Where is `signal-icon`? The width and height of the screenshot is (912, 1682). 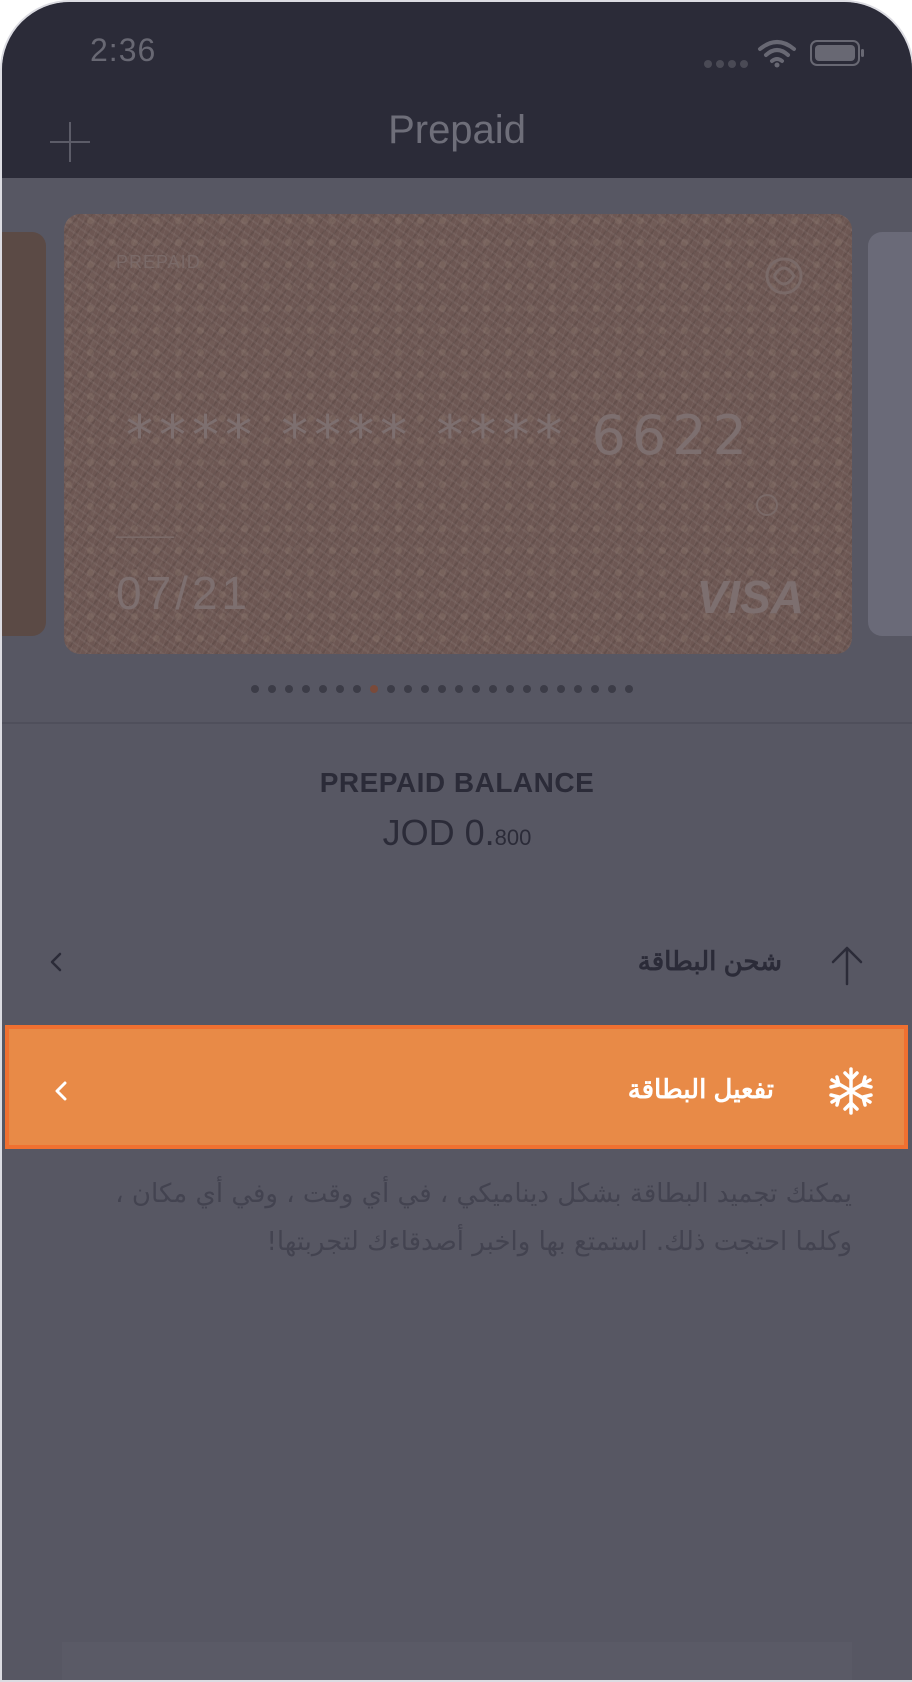
signal-icon is located at coordinates (728, 64).